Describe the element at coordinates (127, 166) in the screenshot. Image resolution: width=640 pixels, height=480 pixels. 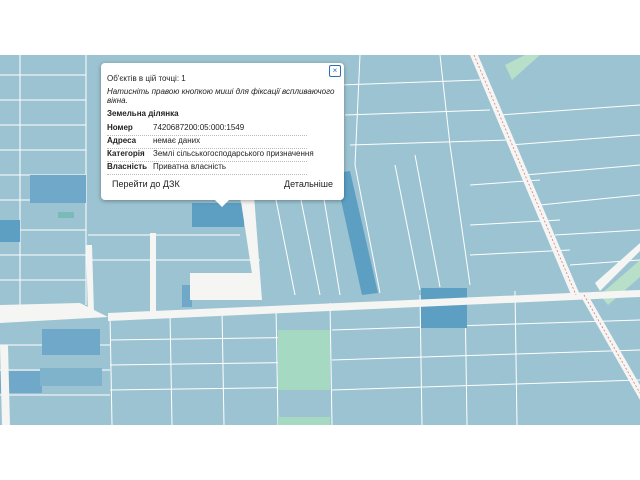
I see `row-key: Власність` at that location.